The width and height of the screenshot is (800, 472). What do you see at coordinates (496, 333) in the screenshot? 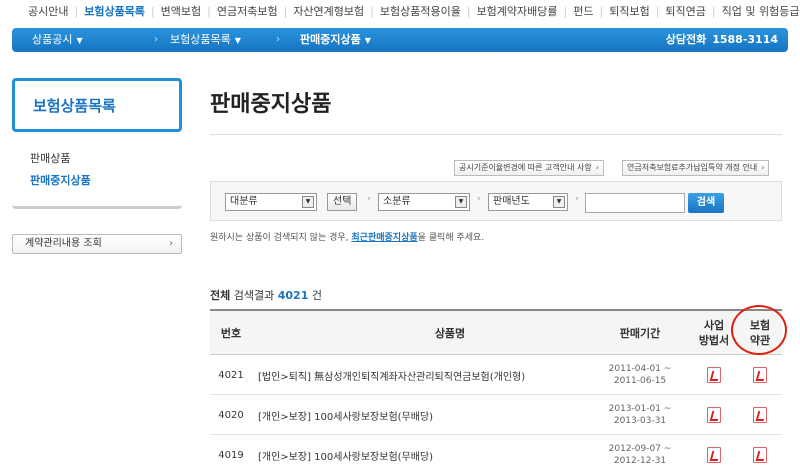
I see `table-header: 번호 상품명 판매기간 사업 방법서 보험 약관` at bounding box center [496, 333].